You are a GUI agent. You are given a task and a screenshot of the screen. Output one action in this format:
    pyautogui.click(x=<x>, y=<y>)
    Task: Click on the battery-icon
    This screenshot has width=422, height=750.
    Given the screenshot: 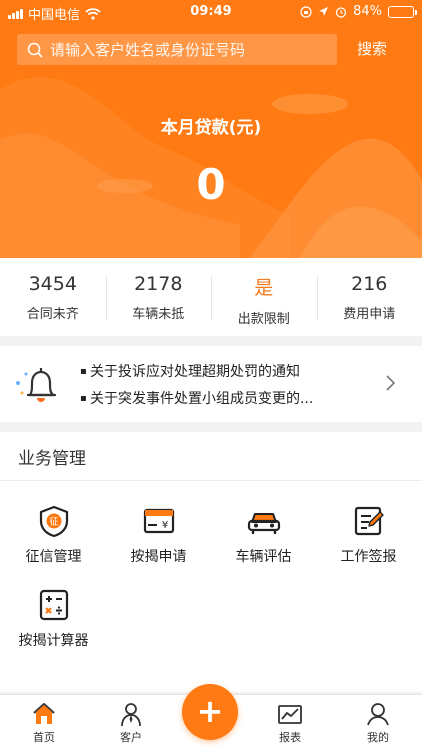 What is the action you would take?
    pyautogui.click(x=402, y=11)
    